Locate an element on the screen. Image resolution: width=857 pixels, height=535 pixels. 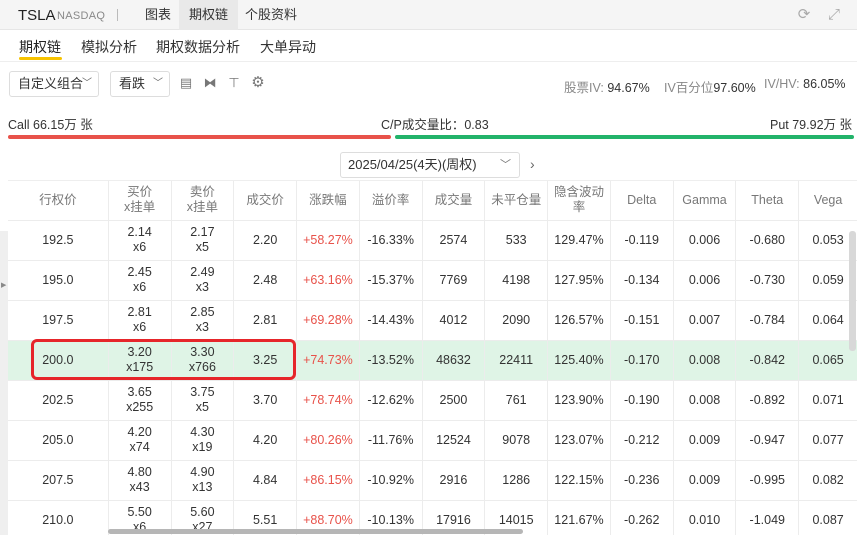
cell-value: 9078 is located at coordinates (516, 439).